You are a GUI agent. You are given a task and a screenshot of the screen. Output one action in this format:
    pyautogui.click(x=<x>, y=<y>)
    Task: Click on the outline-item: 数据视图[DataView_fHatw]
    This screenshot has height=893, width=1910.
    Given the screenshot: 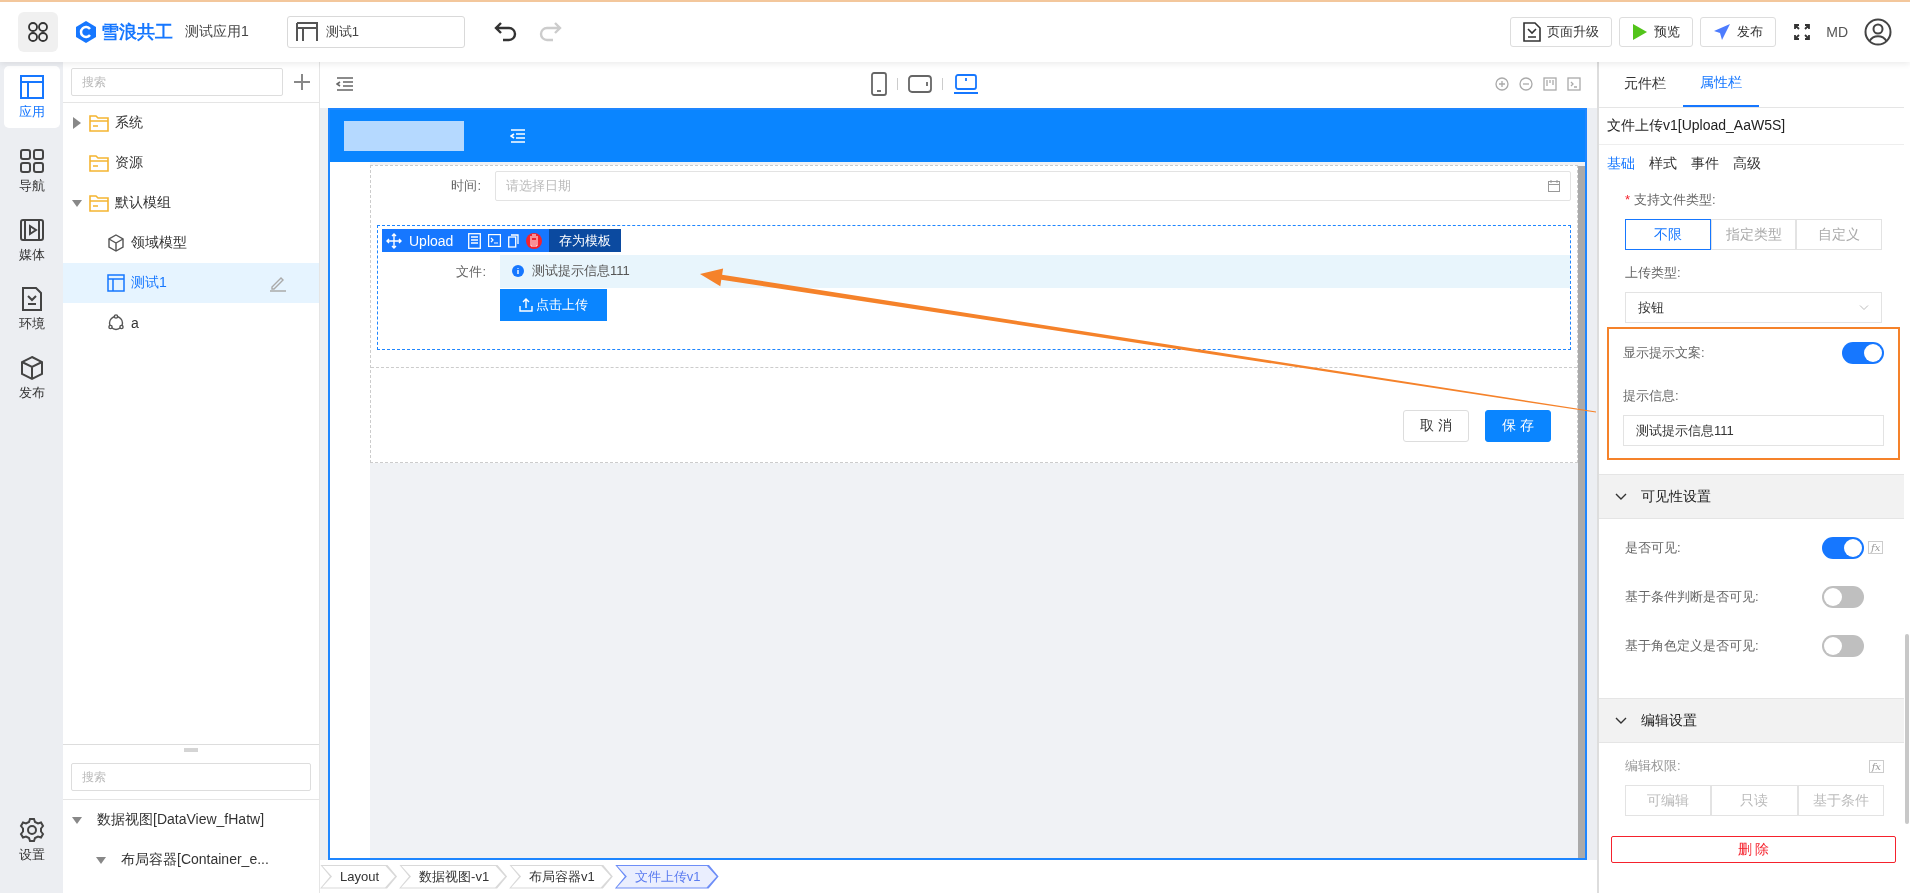 What is the action you would take?
    pyautogui.click(x=191, y=820)
    